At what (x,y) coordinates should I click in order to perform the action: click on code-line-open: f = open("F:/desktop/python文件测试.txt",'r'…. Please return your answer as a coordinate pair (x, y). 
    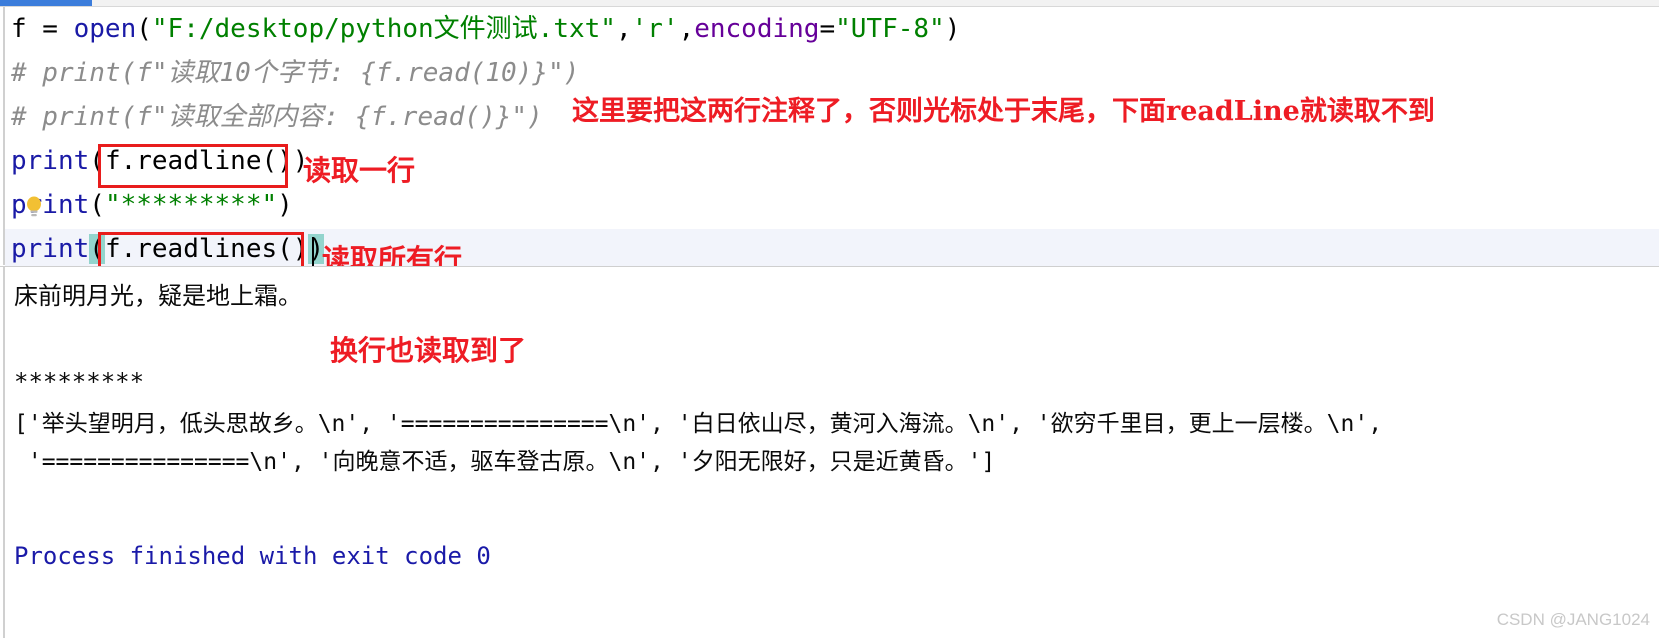
    Looking at the image, I should click on (485, 29).